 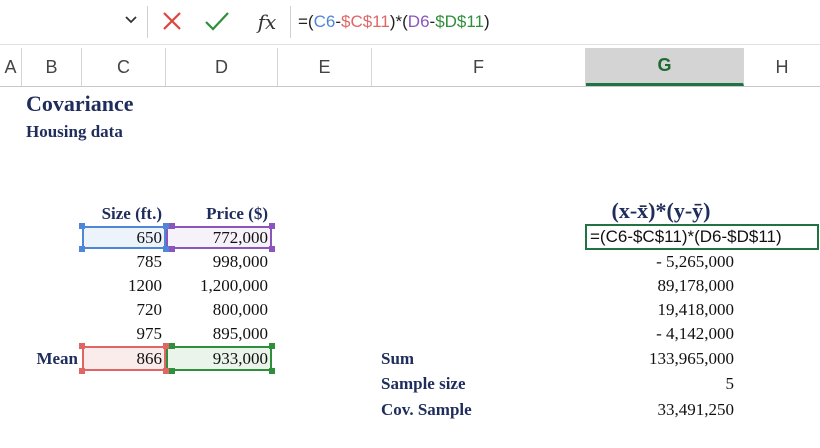 I want to click on insert-function-button: fx, so click(x=267, y=22).